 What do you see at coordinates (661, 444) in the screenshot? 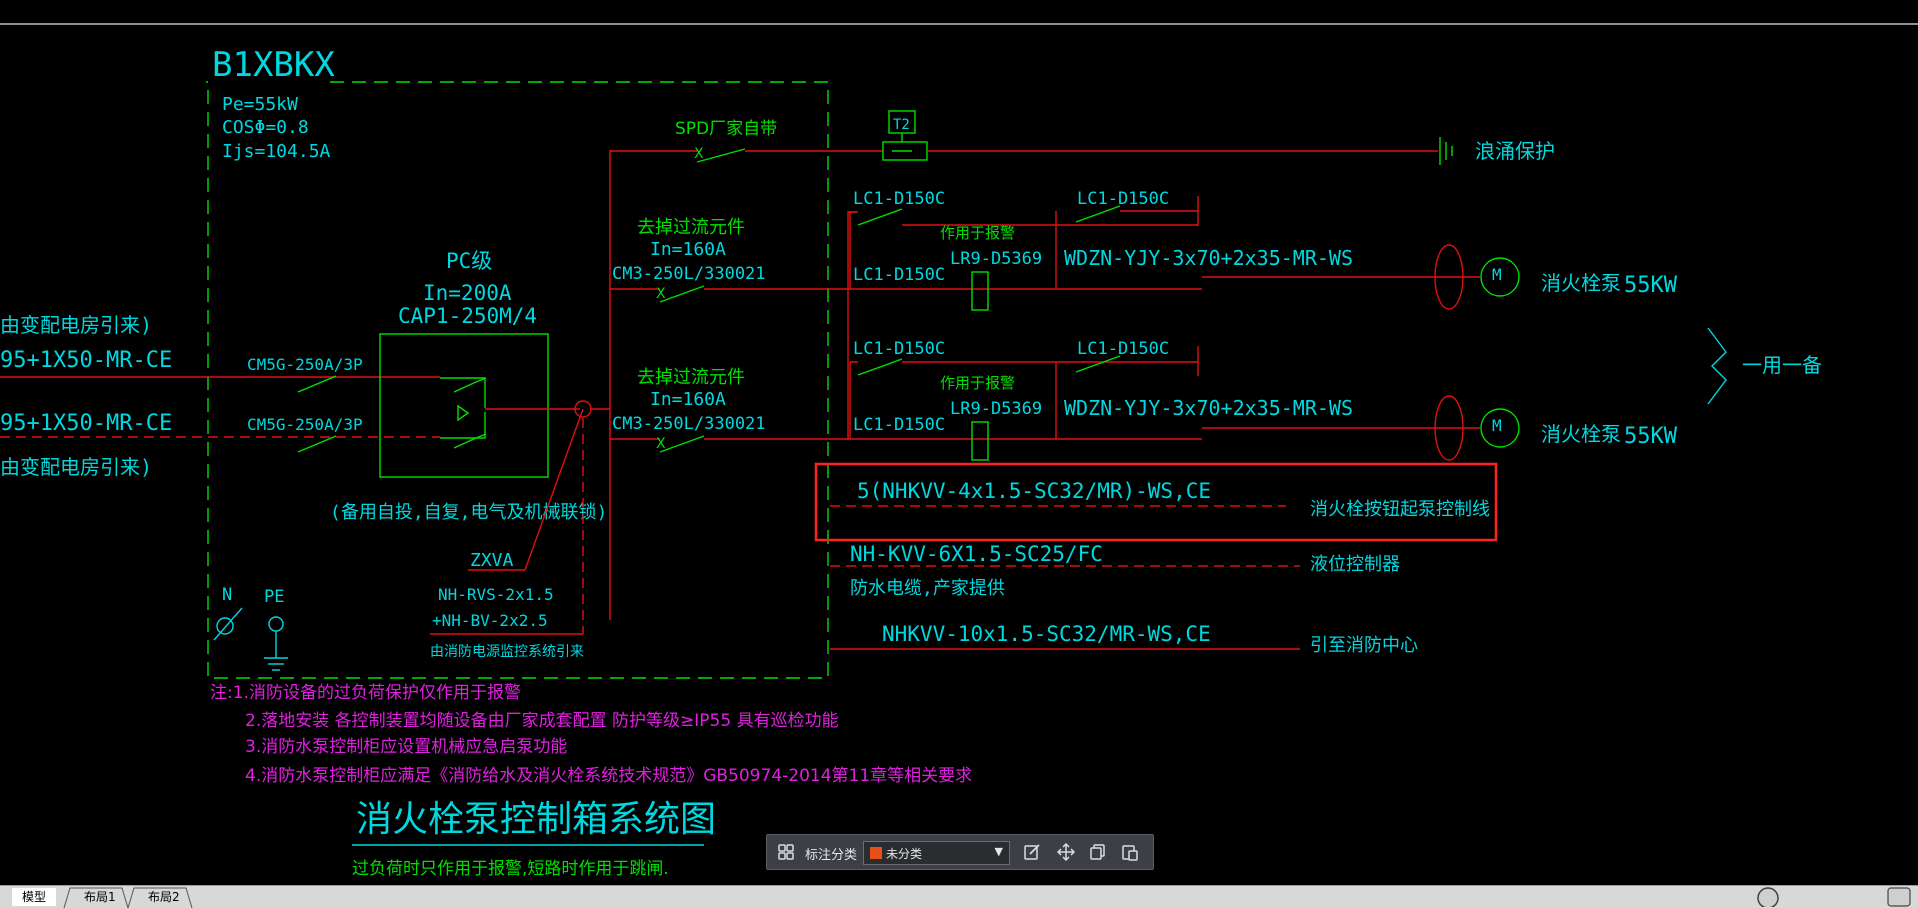
I see `branch-2-x-mark: X` at bounding box center [661, 444].